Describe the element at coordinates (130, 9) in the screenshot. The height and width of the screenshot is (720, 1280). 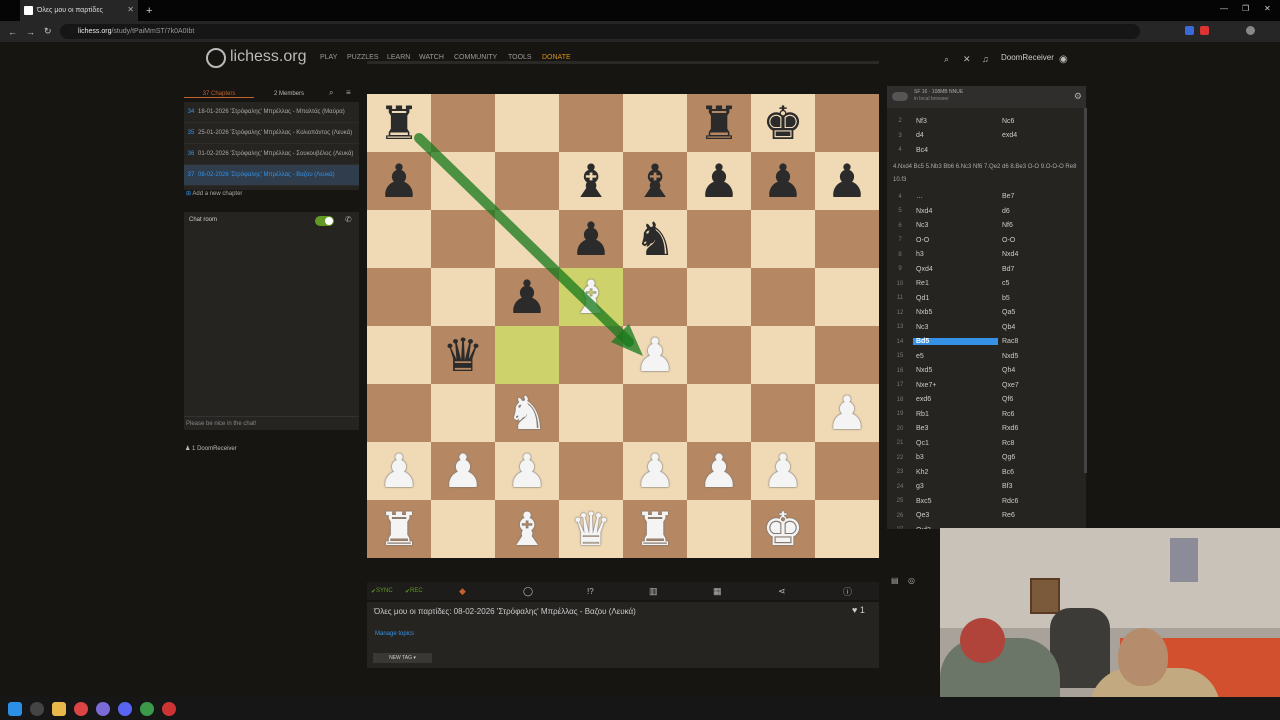
I see `close-tab-icon: ✕` at that location.